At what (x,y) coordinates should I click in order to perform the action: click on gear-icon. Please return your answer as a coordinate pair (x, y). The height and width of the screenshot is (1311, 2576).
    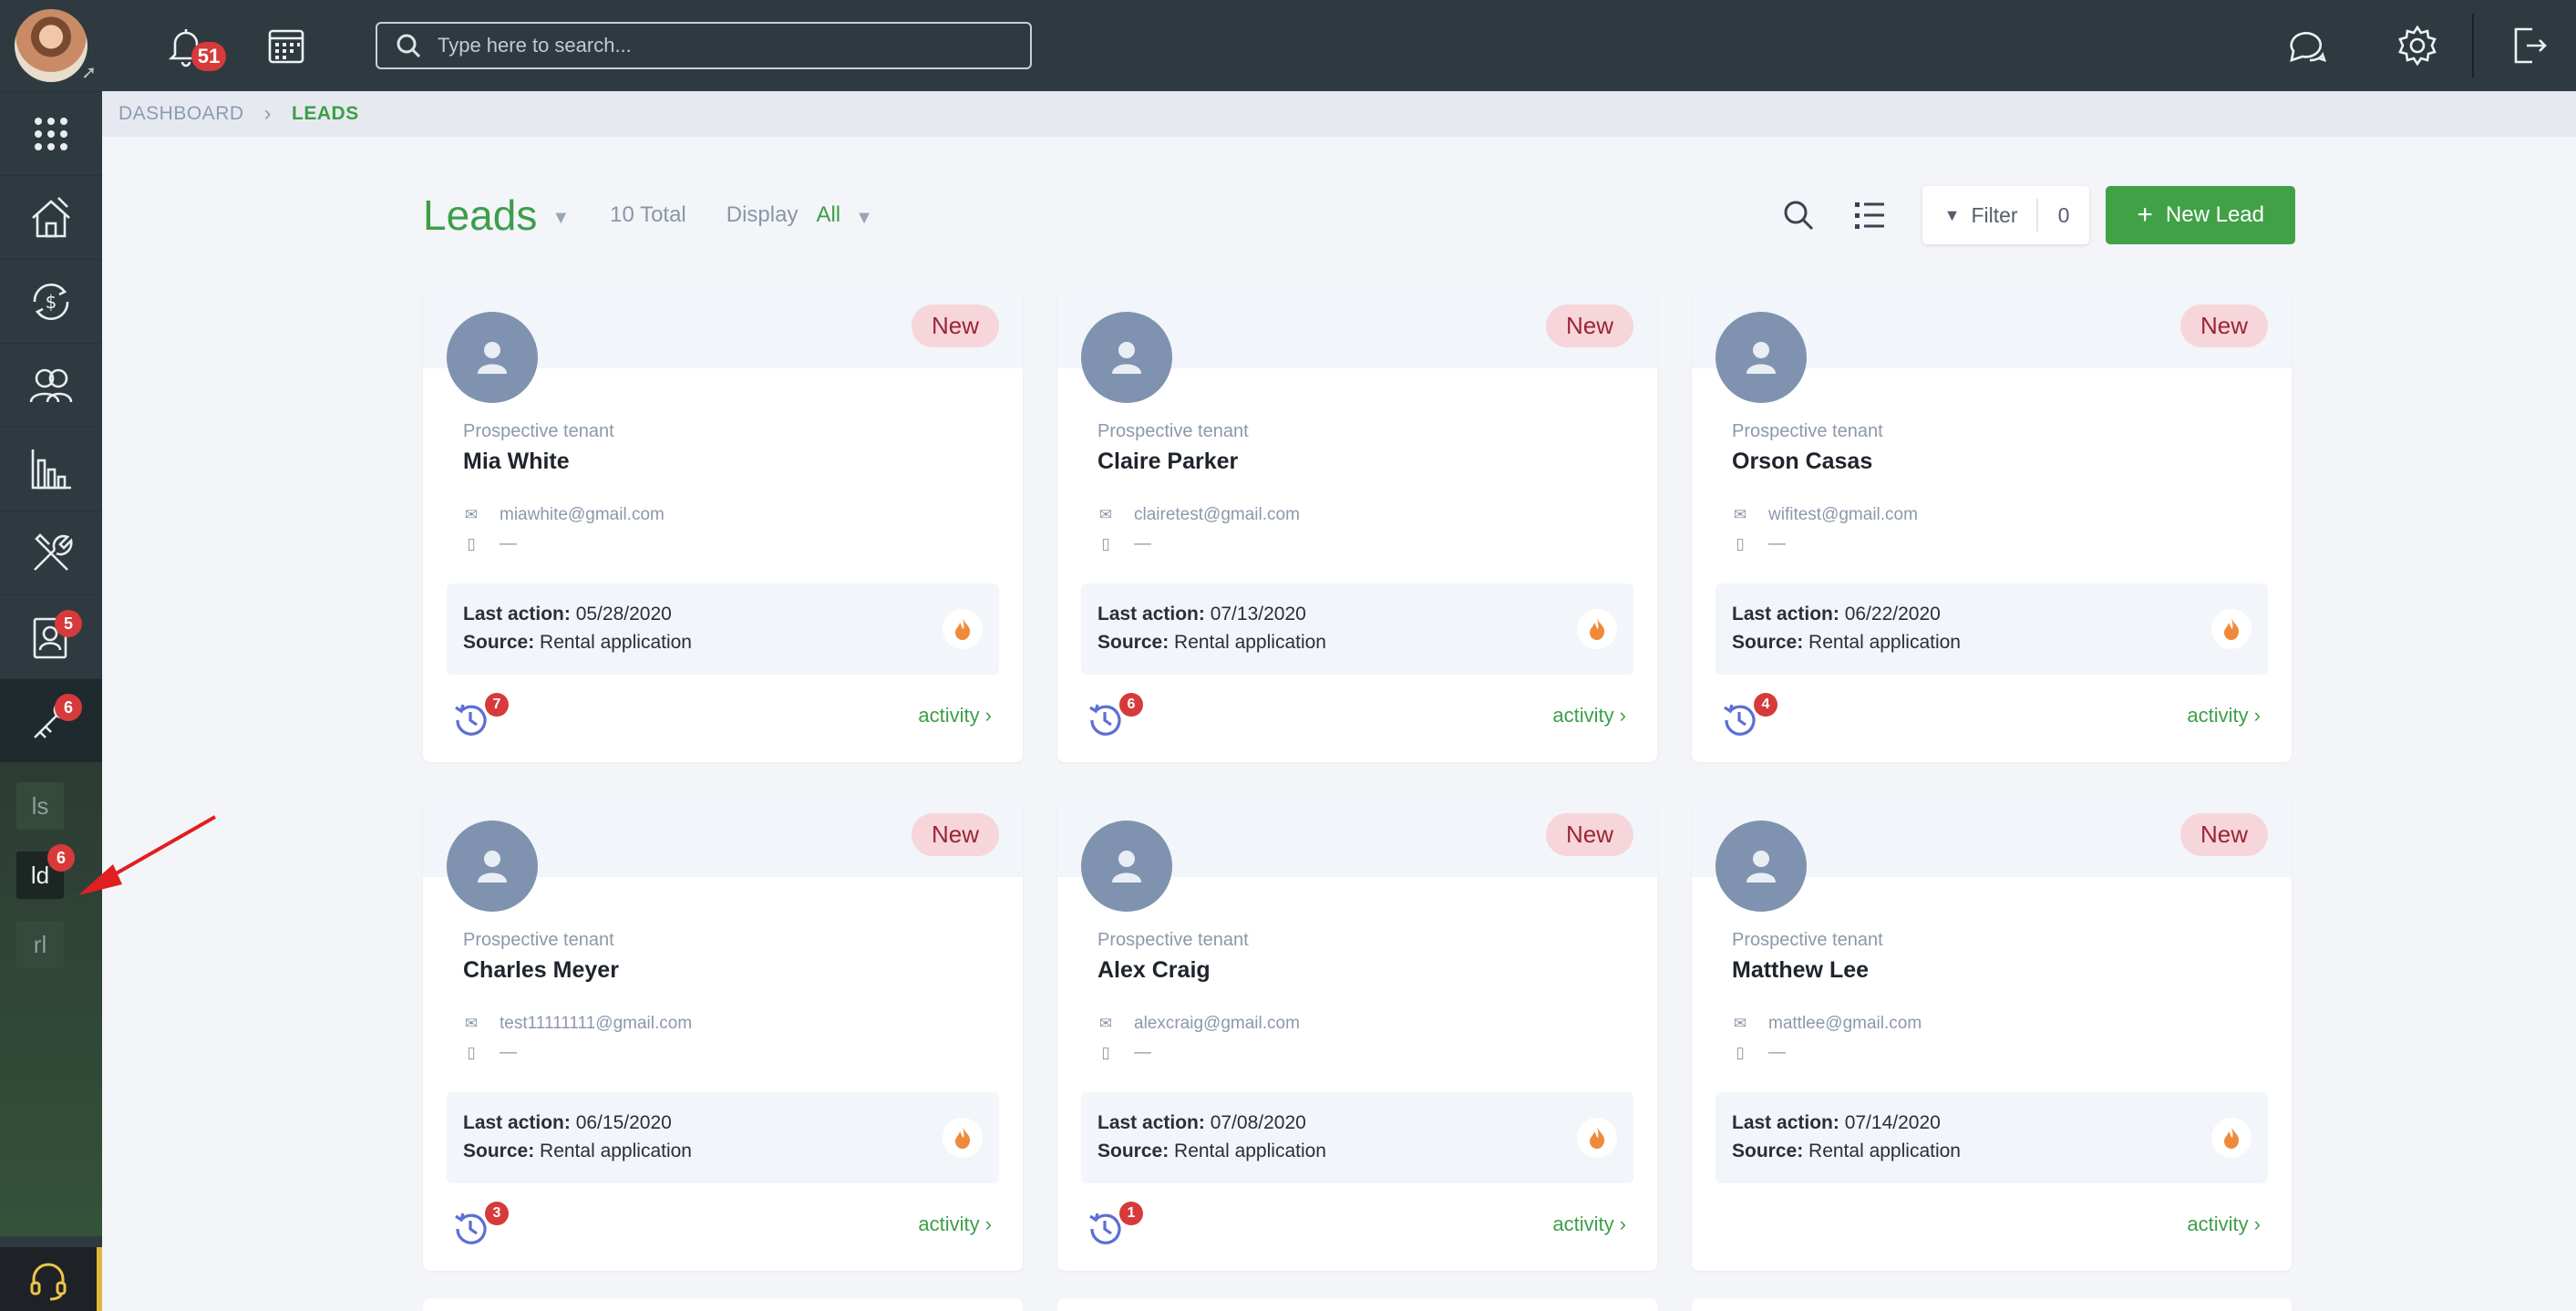
    Looking at the image, I should click on (2417, 46).